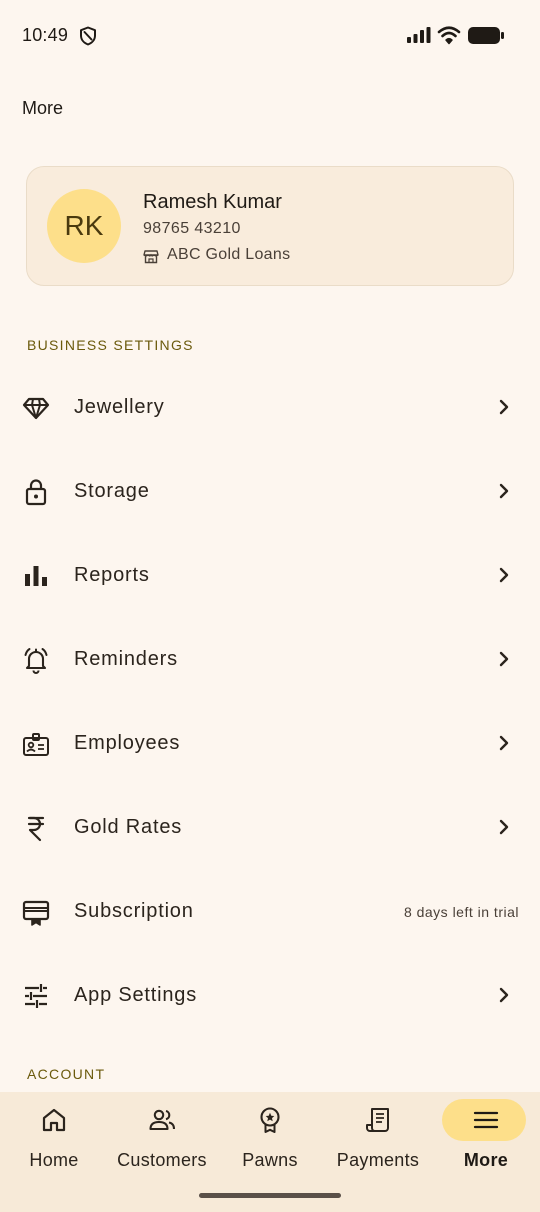  What do you see at coordinates (36, 829) in the screenshot?
I see `rupee-icon` at bounding box center [36, 829].